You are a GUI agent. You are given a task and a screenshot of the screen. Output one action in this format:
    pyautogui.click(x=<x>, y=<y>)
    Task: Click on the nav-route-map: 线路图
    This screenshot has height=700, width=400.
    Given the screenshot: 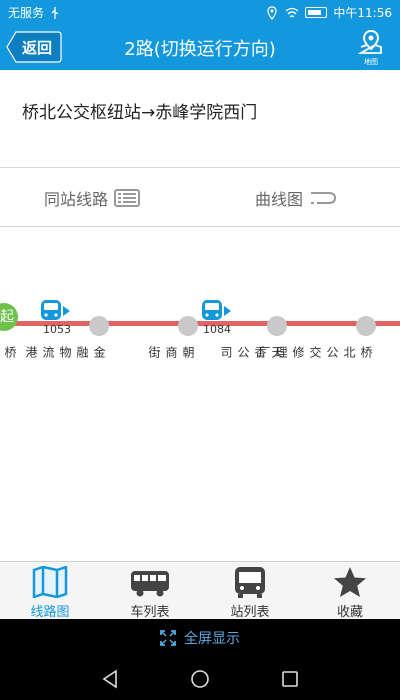 What is the action you would take?
    pyautogui.click(x=50, y=591)
    